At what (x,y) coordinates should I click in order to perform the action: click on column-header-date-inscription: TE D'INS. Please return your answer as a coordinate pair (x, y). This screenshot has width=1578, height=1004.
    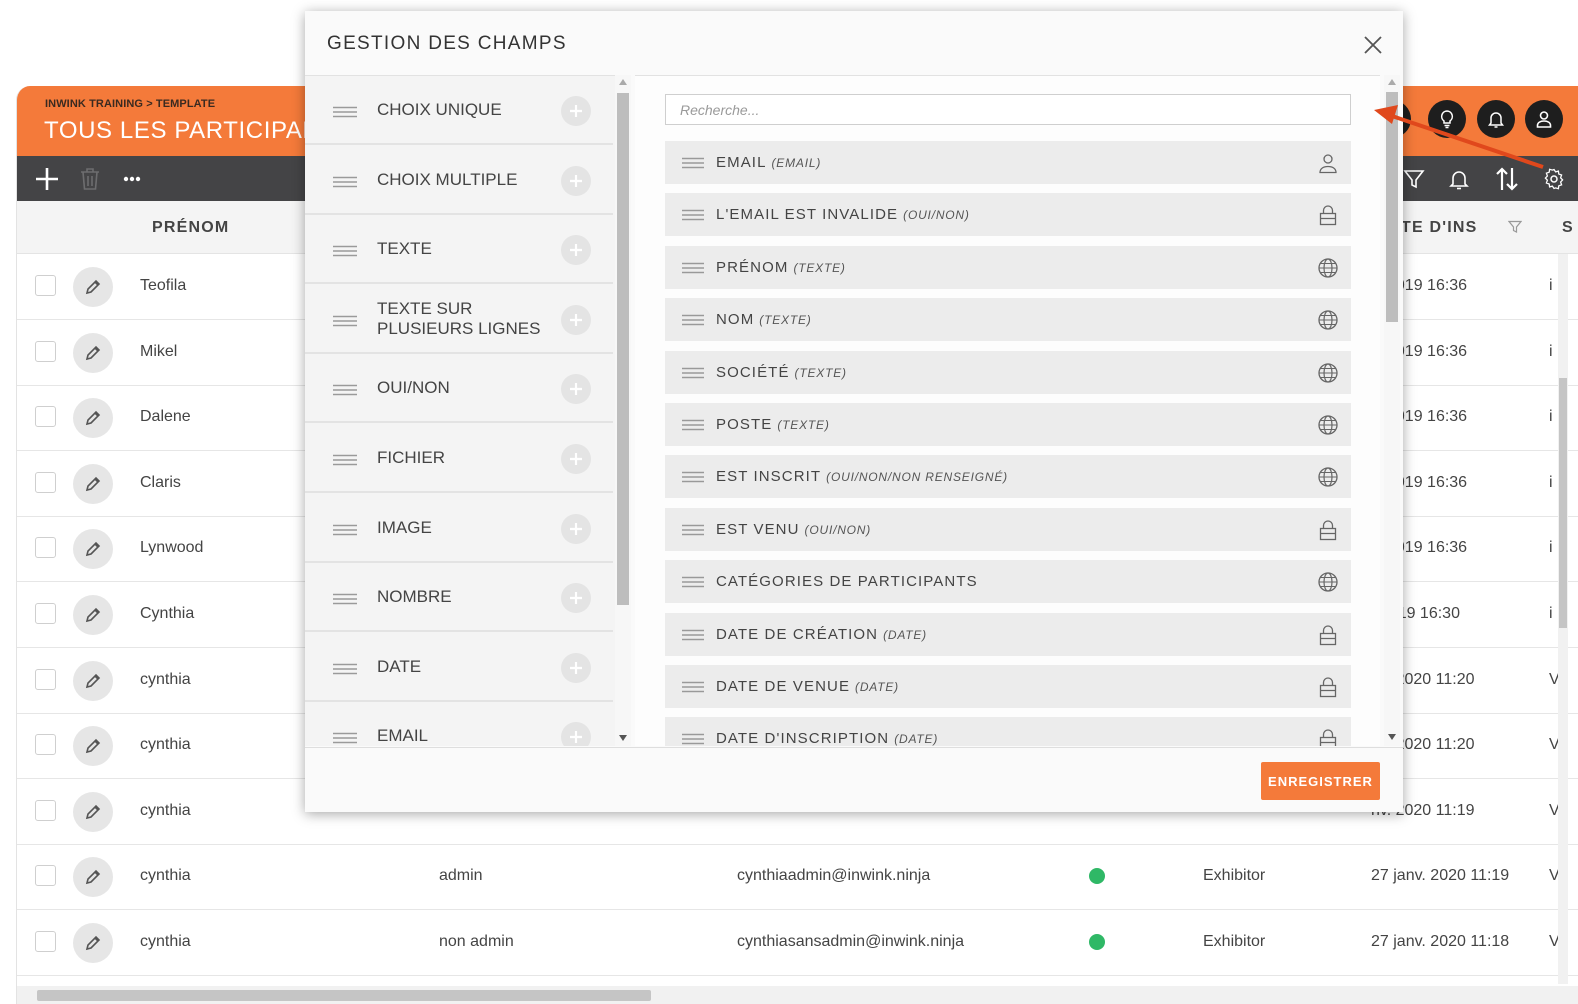
    Looking at the image, I should click on (1439, 228).